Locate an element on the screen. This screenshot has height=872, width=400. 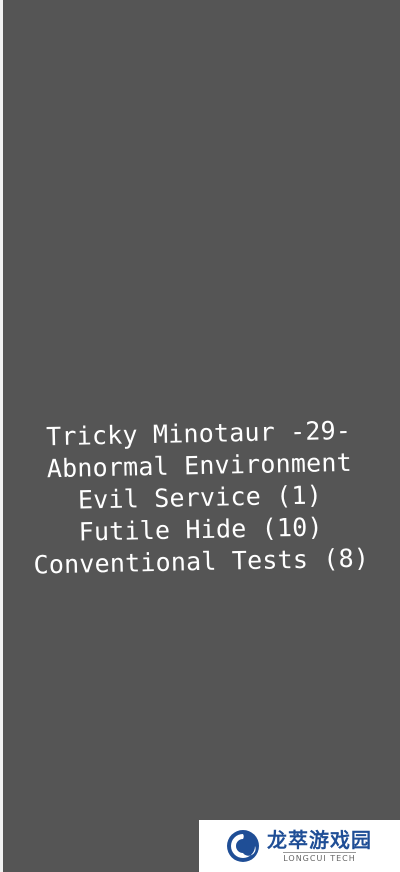
watermark-text: 龙萃游戏园 LONGCUI TECH is located at coordinates (319, 846).